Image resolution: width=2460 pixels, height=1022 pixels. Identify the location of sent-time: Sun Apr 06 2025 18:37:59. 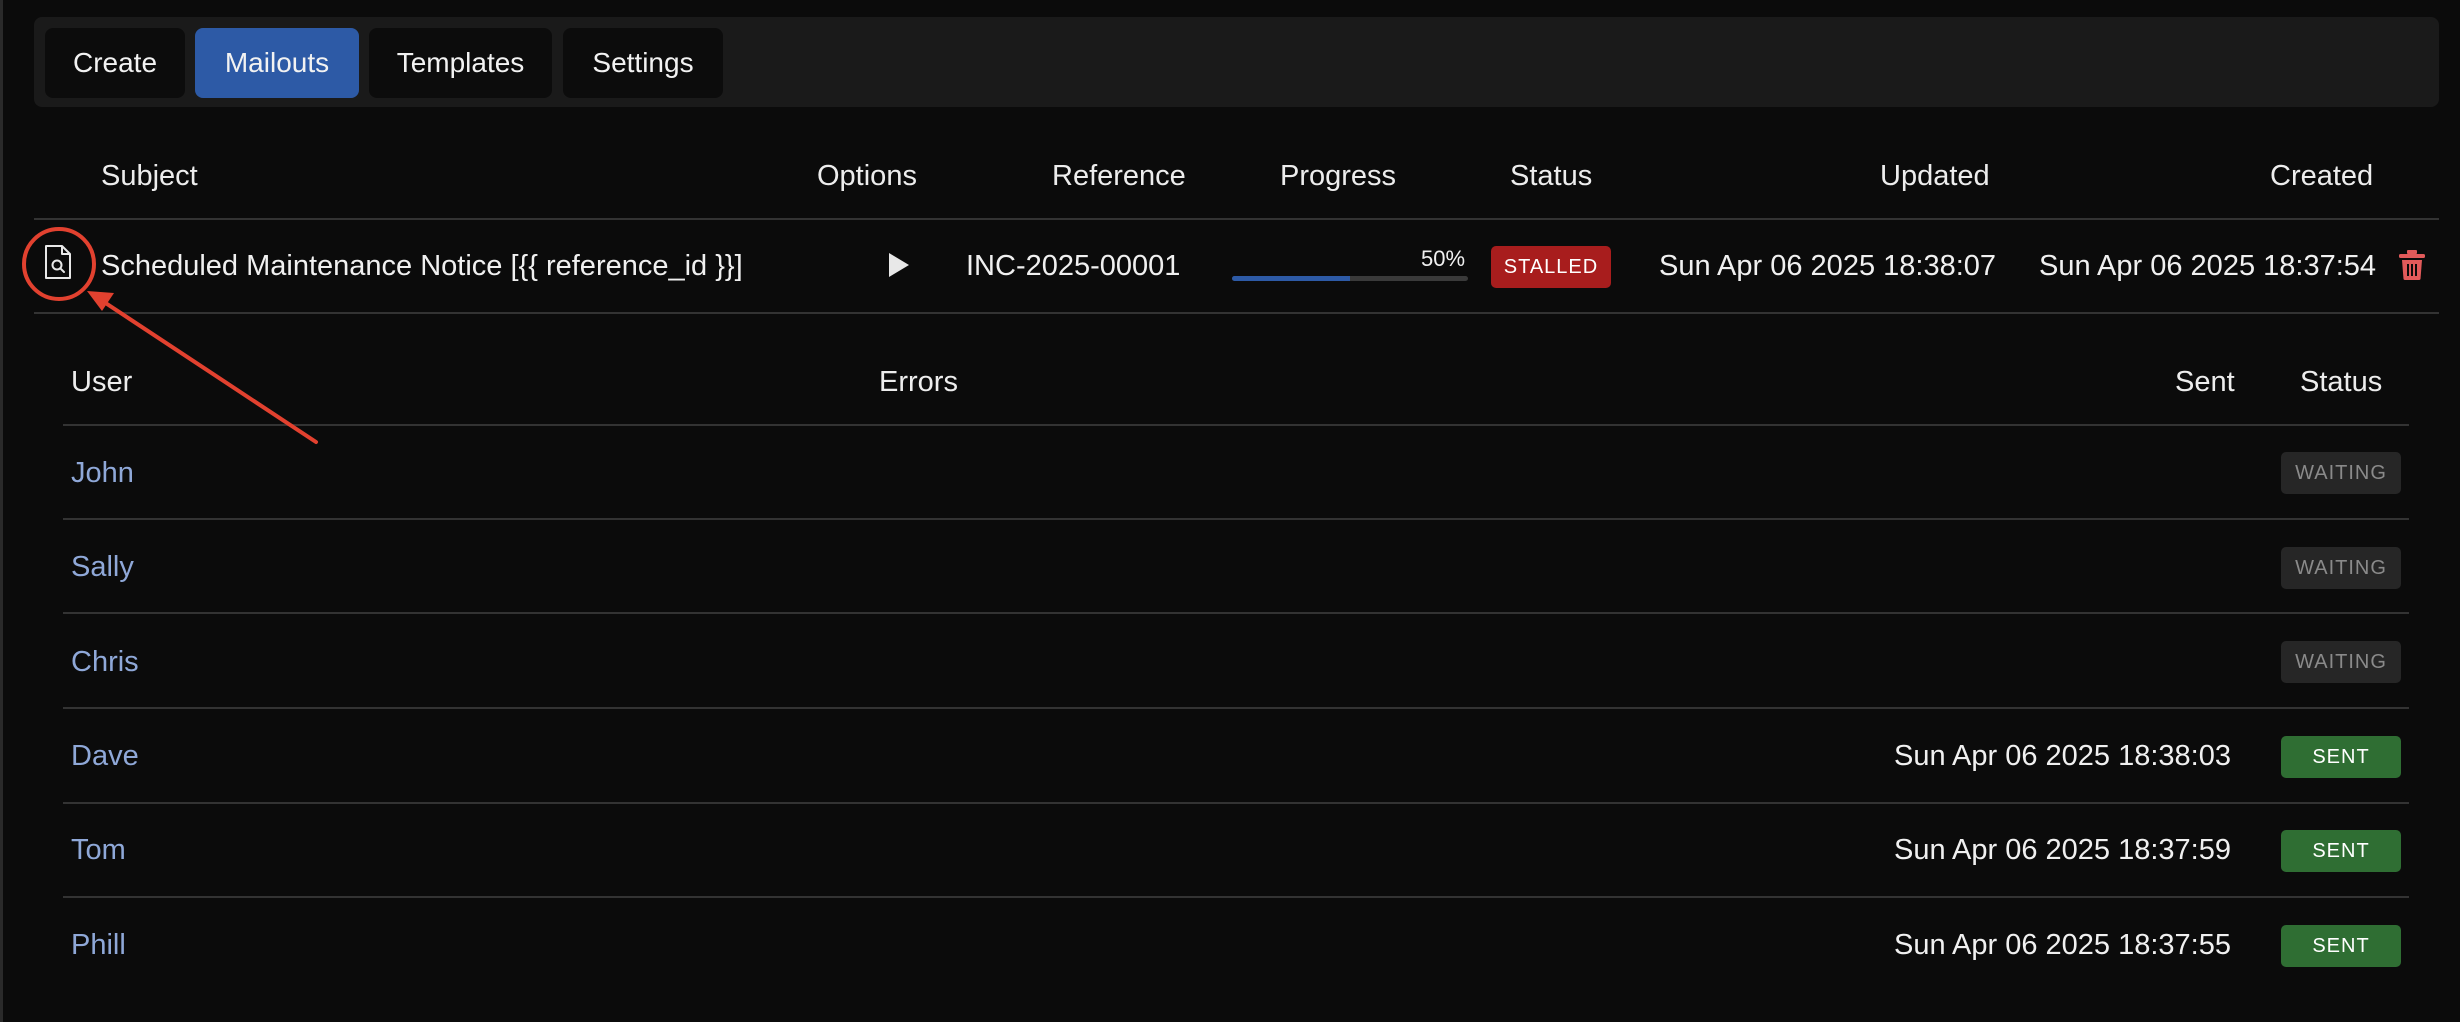
(2062, 850).